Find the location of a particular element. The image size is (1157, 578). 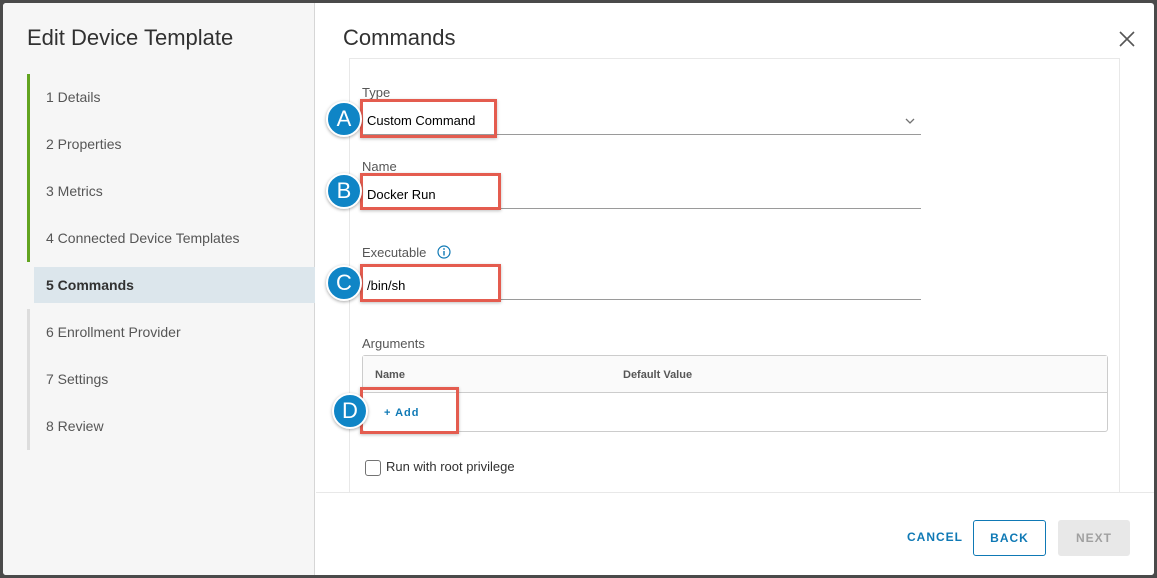

info-icon is located at coordinates (444, 252).